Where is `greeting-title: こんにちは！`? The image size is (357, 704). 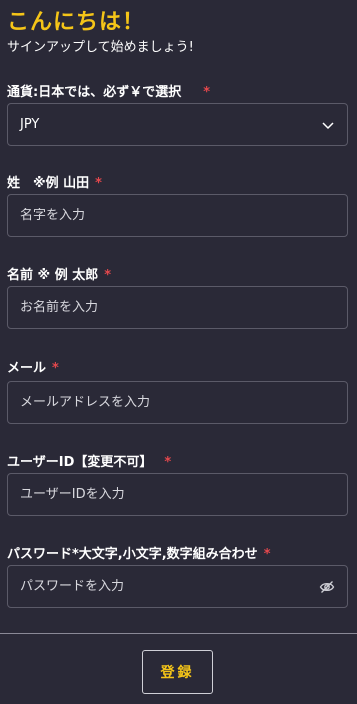 greeting-title: こんにちは！ is located at coordinates (76, 22).